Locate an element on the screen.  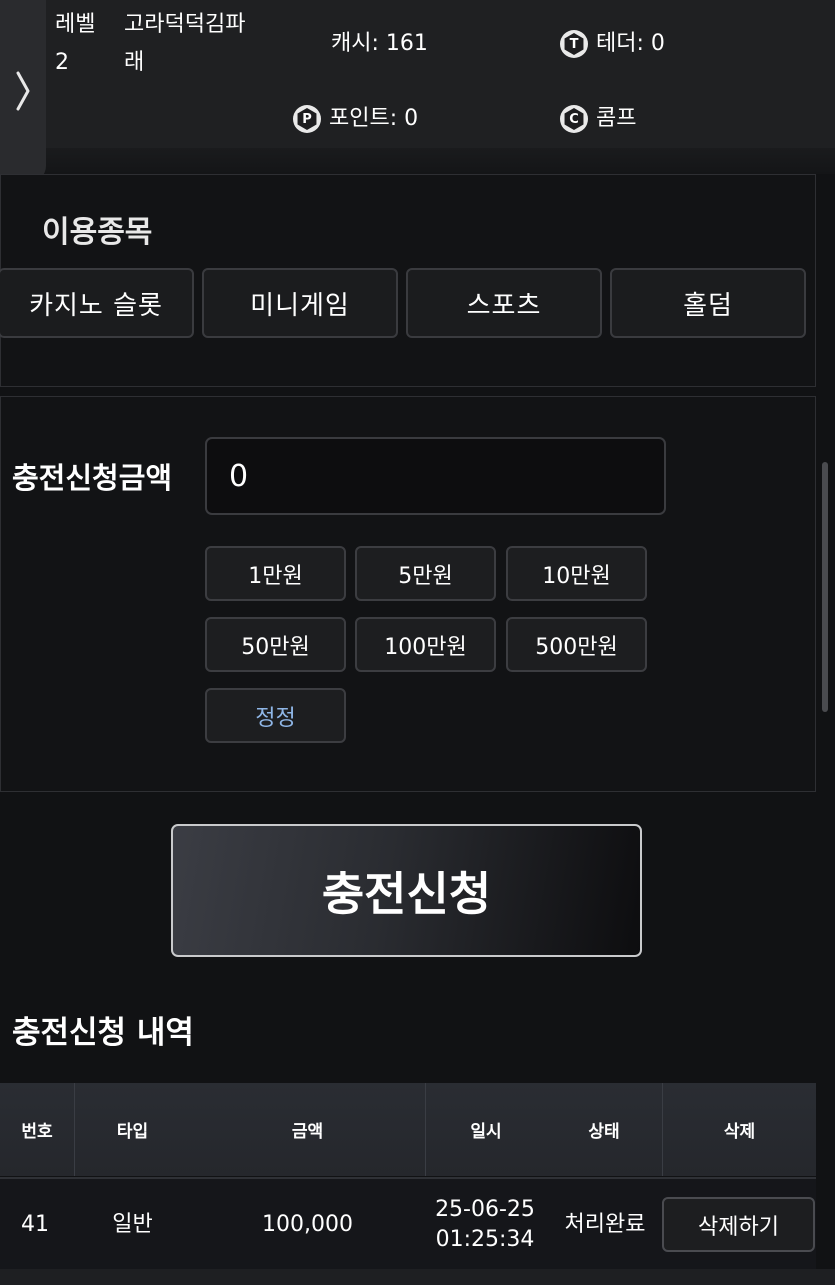
points-icon: P is located at coordinates (307, 119).